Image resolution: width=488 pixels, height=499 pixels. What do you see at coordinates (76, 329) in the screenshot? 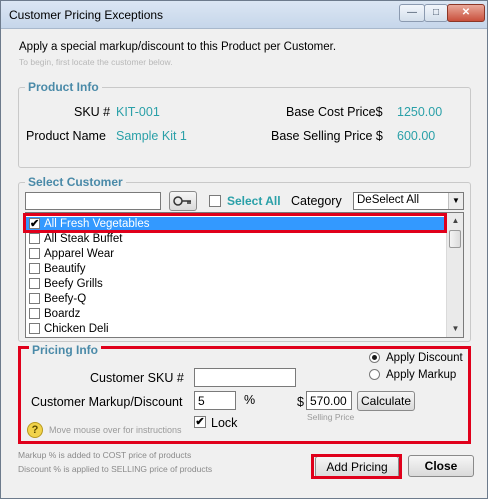
I see `customer-name: Chicken Deli` at bounding box center [76, 329].